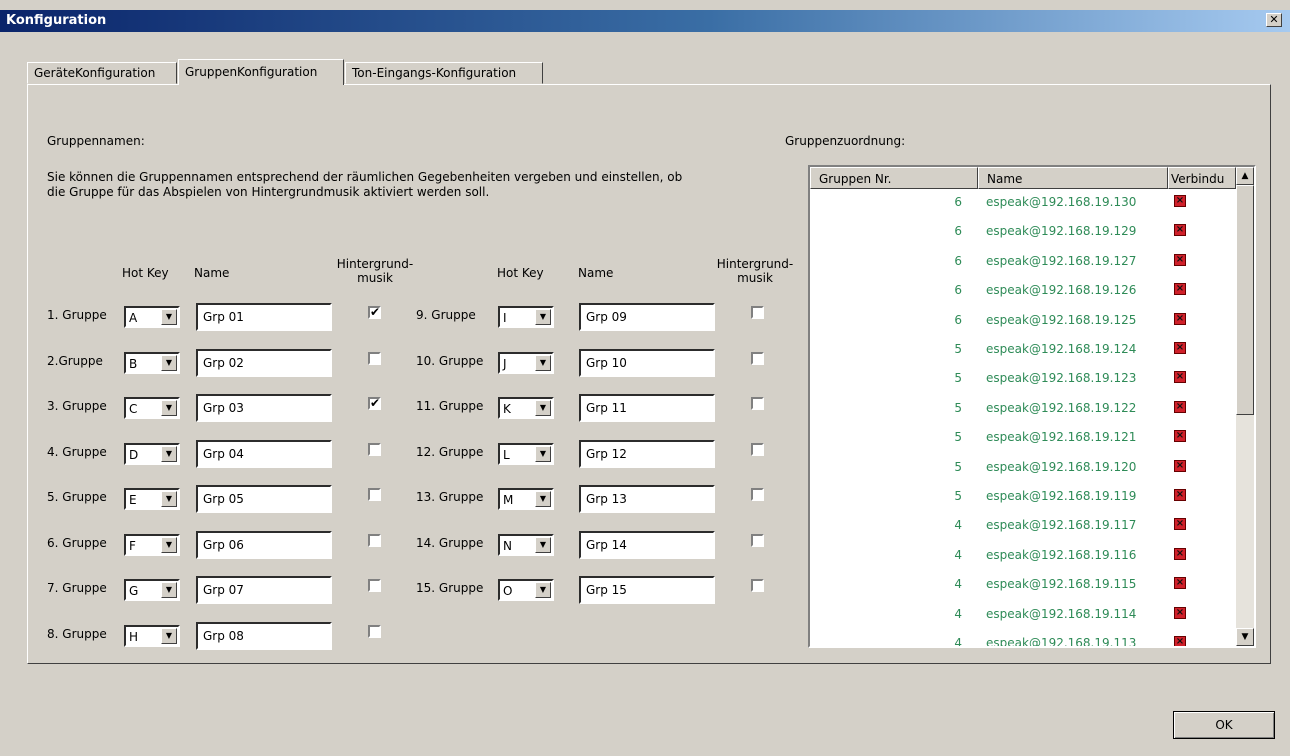  Describe the element at coordinates (152, 408) in the screenshot. I see `hotkey-dropdown: C ▼` at that location.